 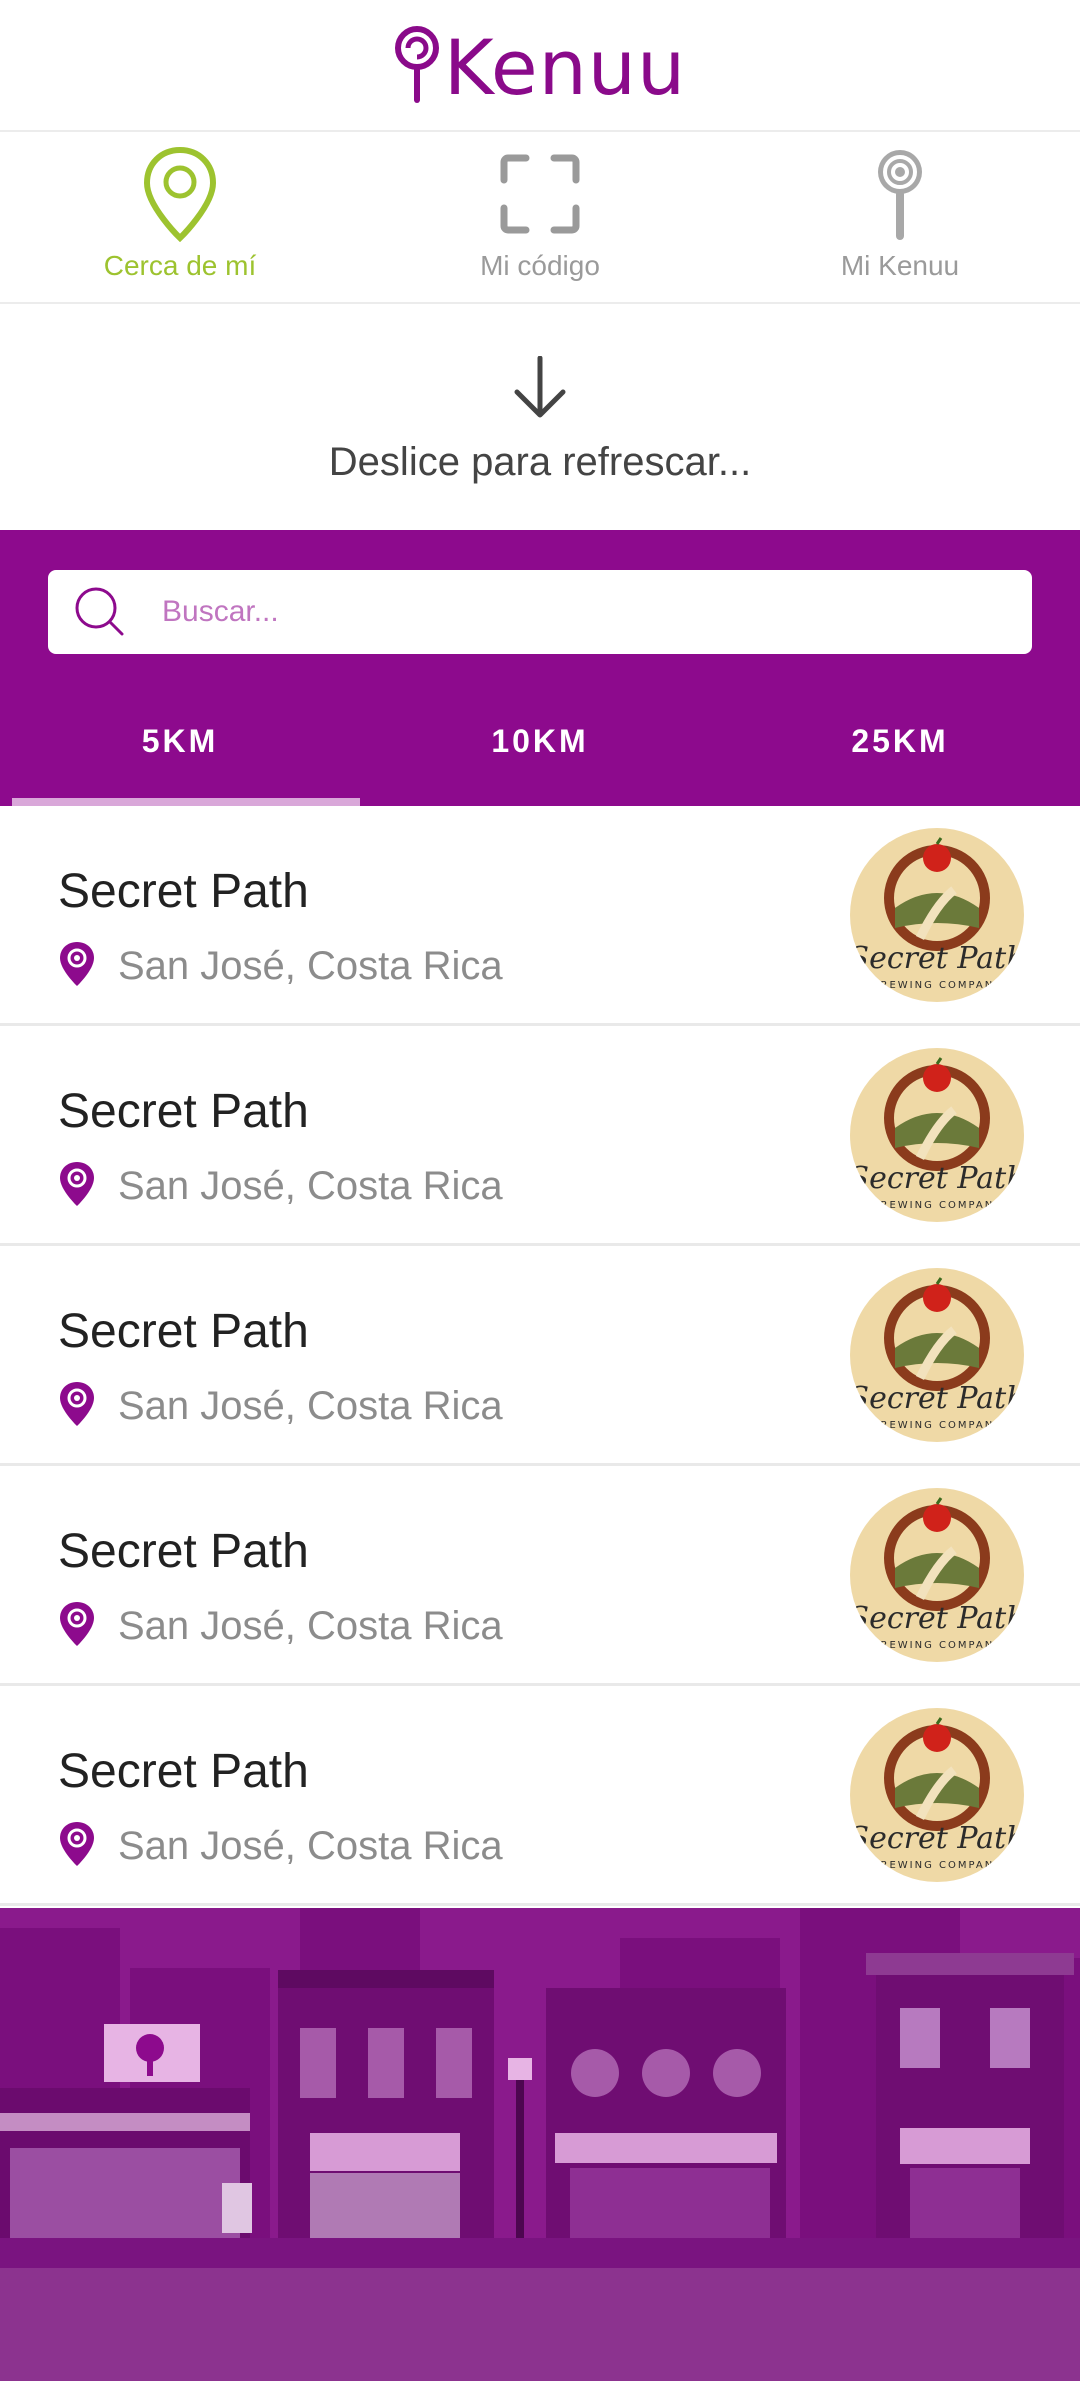 I want to click on arrow-down-icon, so click(x=540, y=387).